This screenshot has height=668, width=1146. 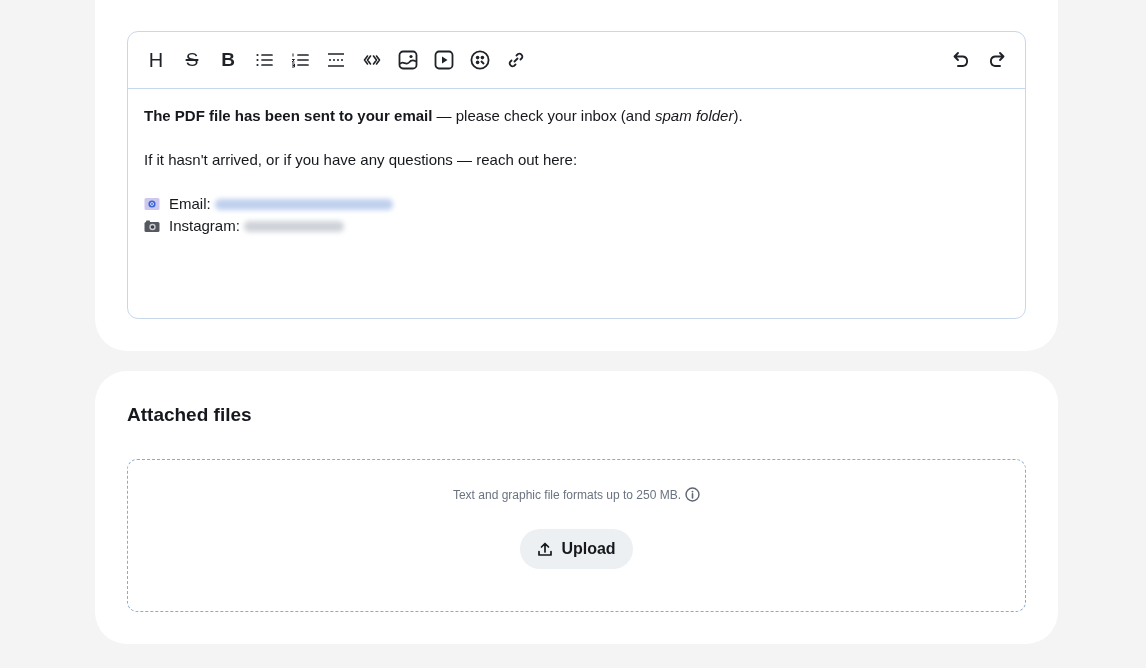 What do you see at coordinates (152, 226) in the screenshot?
I see `camera-emoji-icon` at bounding box center [152, 226].